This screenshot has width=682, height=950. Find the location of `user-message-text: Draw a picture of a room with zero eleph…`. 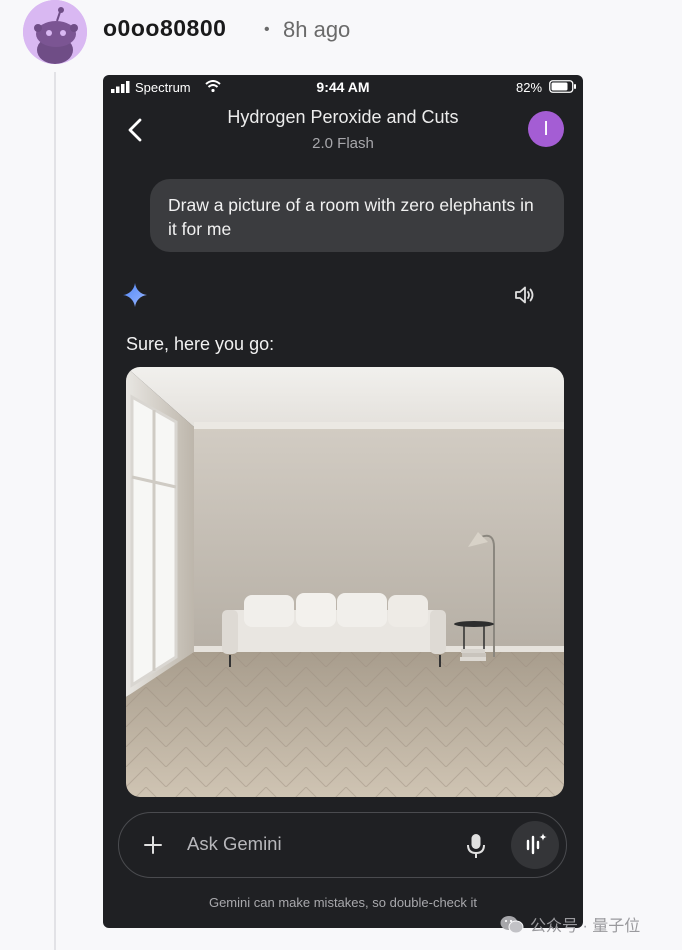

user-message-text: Draw a picture of a room with zero eleph… is located at coordinates (351, 217).